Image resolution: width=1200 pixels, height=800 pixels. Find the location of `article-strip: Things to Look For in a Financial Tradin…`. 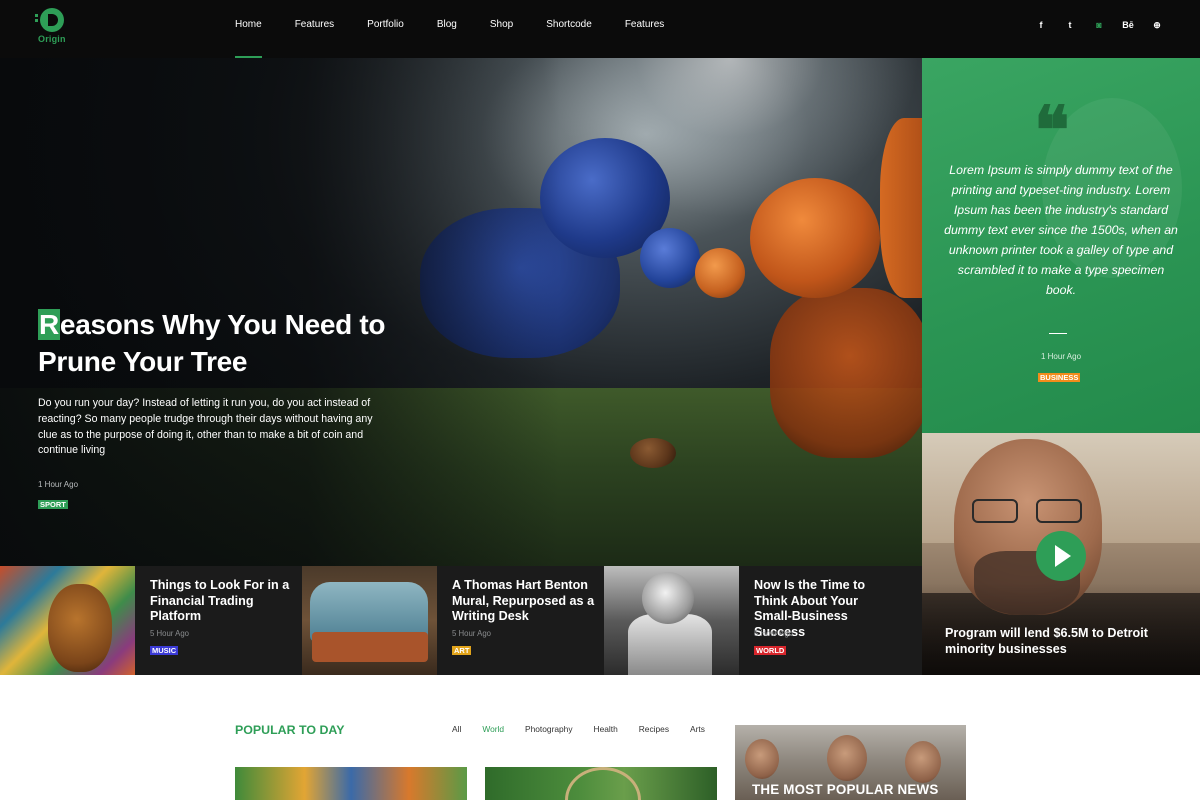

article-strip: Things to Look For in a Financial Tradin… is located at coordinates (461, 620).